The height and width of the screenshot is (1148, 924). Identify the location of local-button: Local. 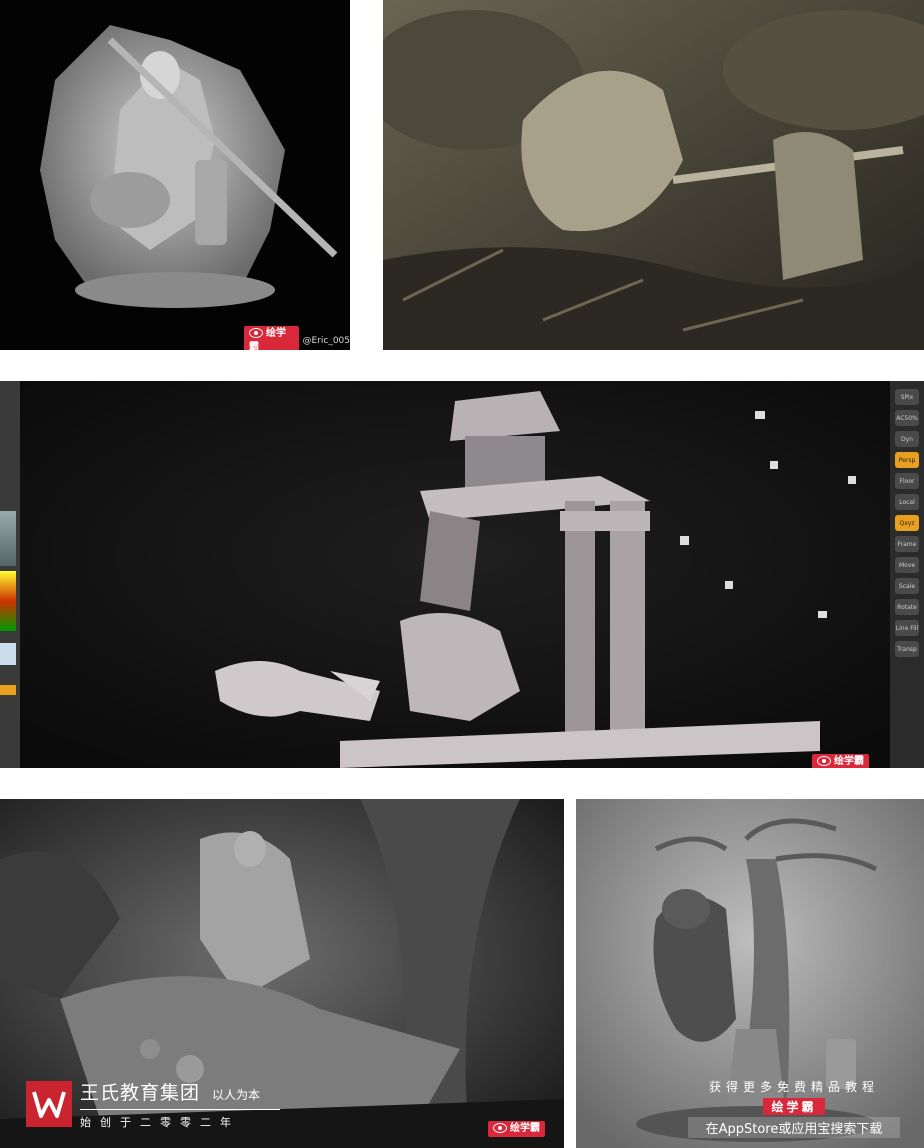
(907, 502).